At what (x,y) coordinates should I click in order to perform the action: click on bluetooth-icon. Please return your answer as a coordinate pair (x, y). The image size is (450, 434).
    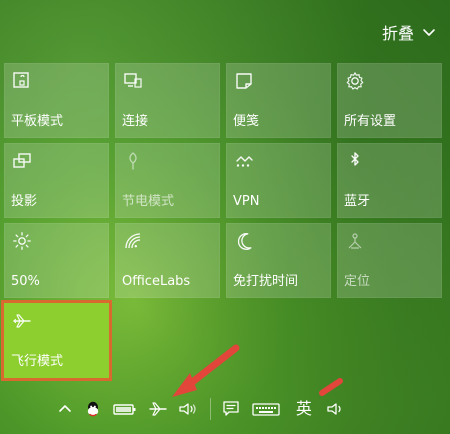
    Looking at the image, I should click on (355, 159).